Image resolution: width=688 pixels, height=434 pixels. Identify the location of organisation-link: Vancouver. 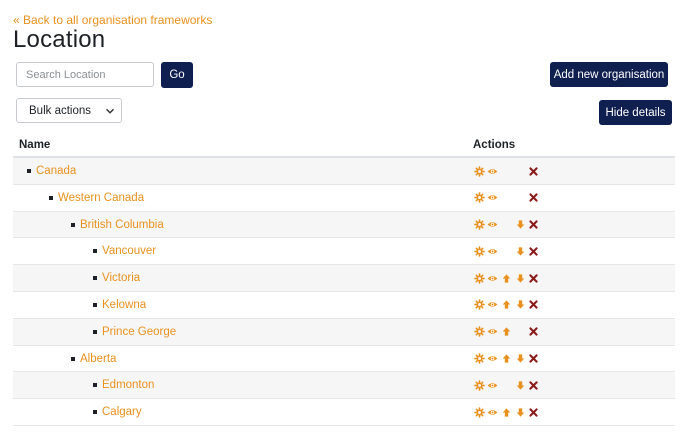
(129, 251).